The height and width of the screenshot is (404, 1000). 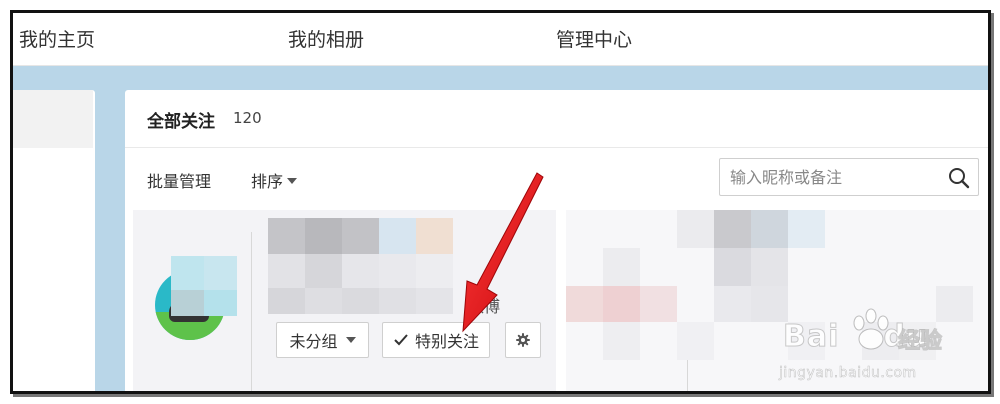 What do you see at coordinates (835, 177) in the screenshot?
I see `search-input` at bounding box center [835, 177].